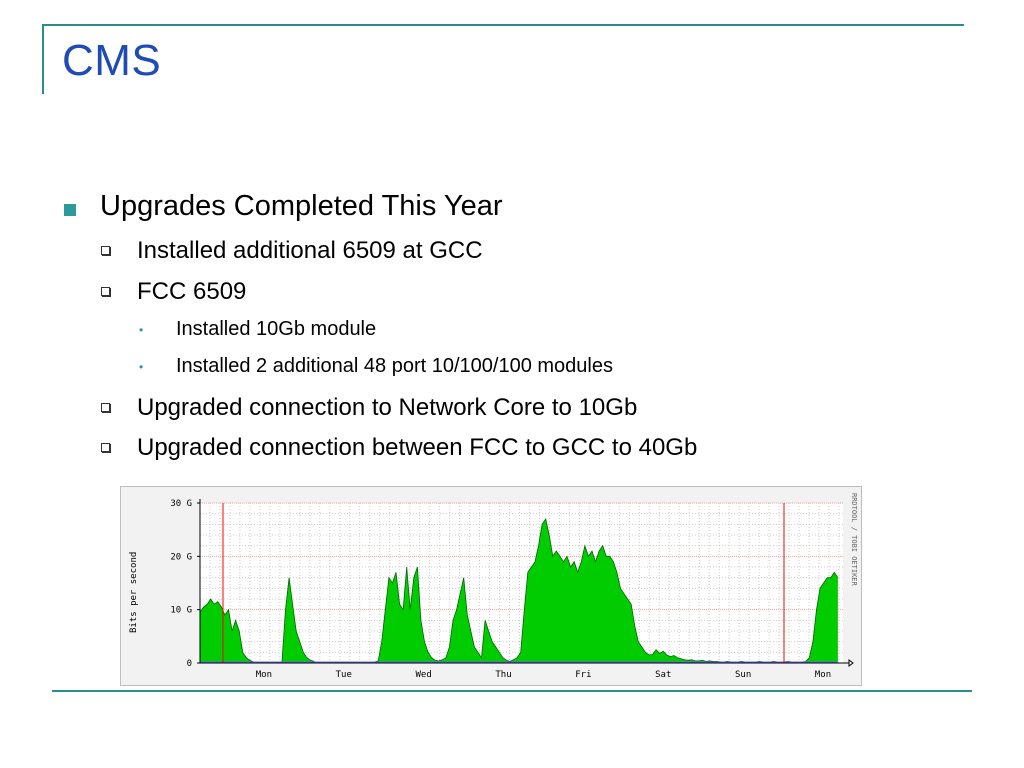 Image resolution: width=1024 pixels, height=768 pixels. Describe the element at coordinates (504, 25) in the screenshot. I see `title-frame-top` at that location.